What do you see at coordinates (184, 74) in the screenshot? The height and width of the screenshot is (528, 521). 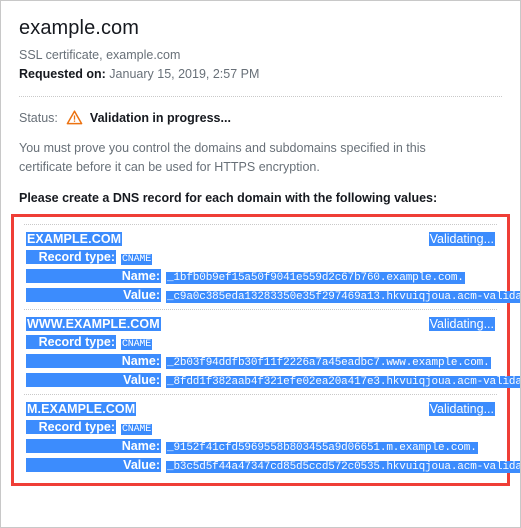 I see `requested-on-value: January 15, 2019, 2:57 PM` at bounding box center [184, 74].